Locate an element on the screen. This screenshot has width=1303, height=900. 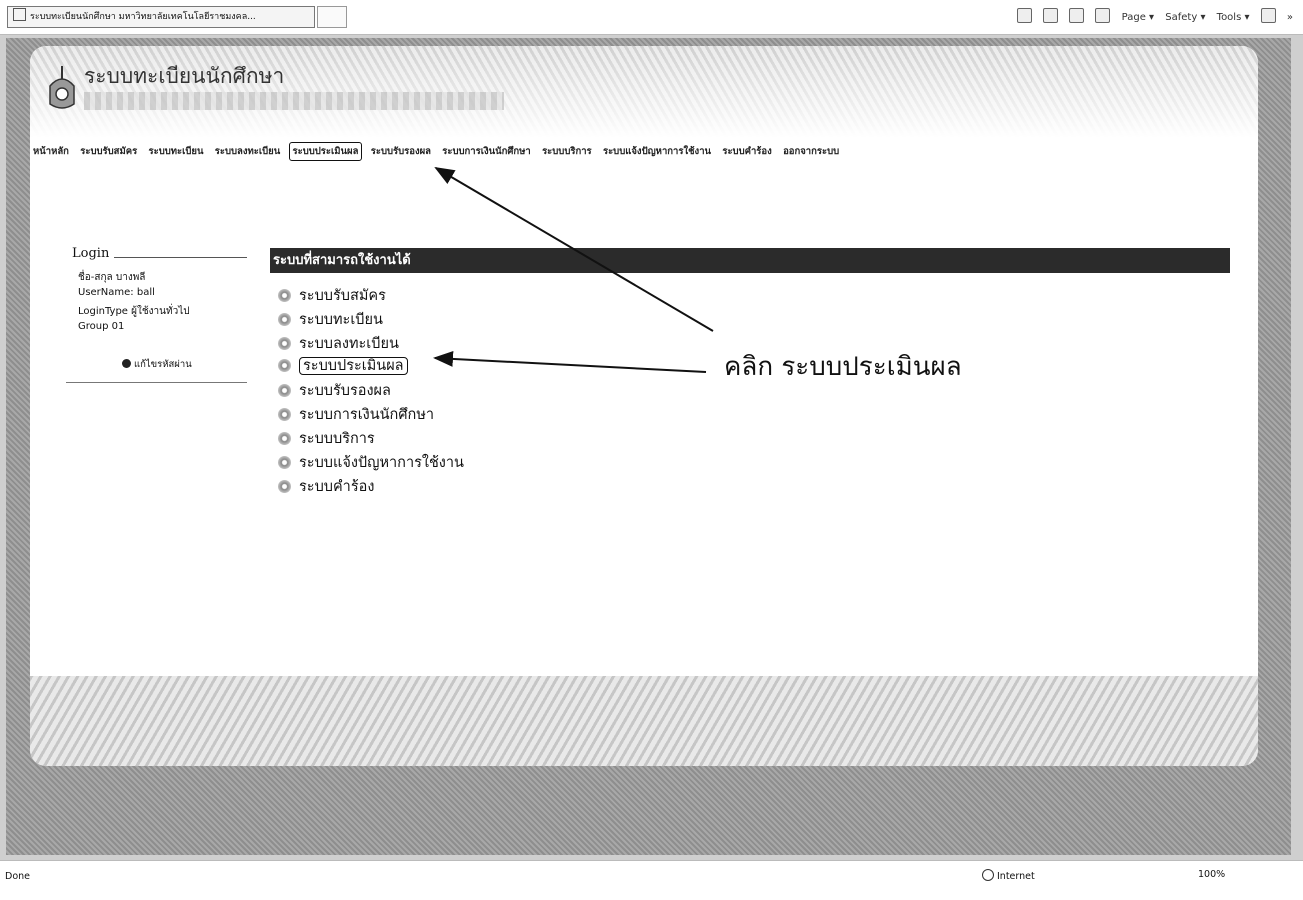
nav-certification: ระบบรับรองผล is located at coordinates (401, 151).